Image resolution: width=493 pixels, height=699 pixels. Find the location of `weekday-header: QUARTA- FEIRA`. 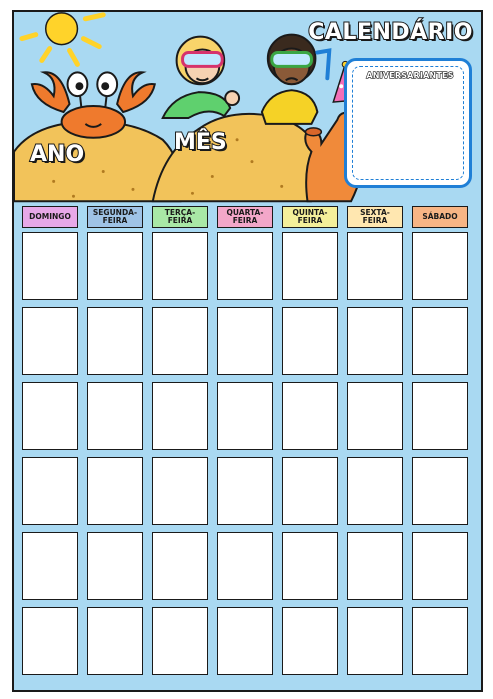

weekday-header: QUARTA- FEIRA is located at coordinates (245, 217).